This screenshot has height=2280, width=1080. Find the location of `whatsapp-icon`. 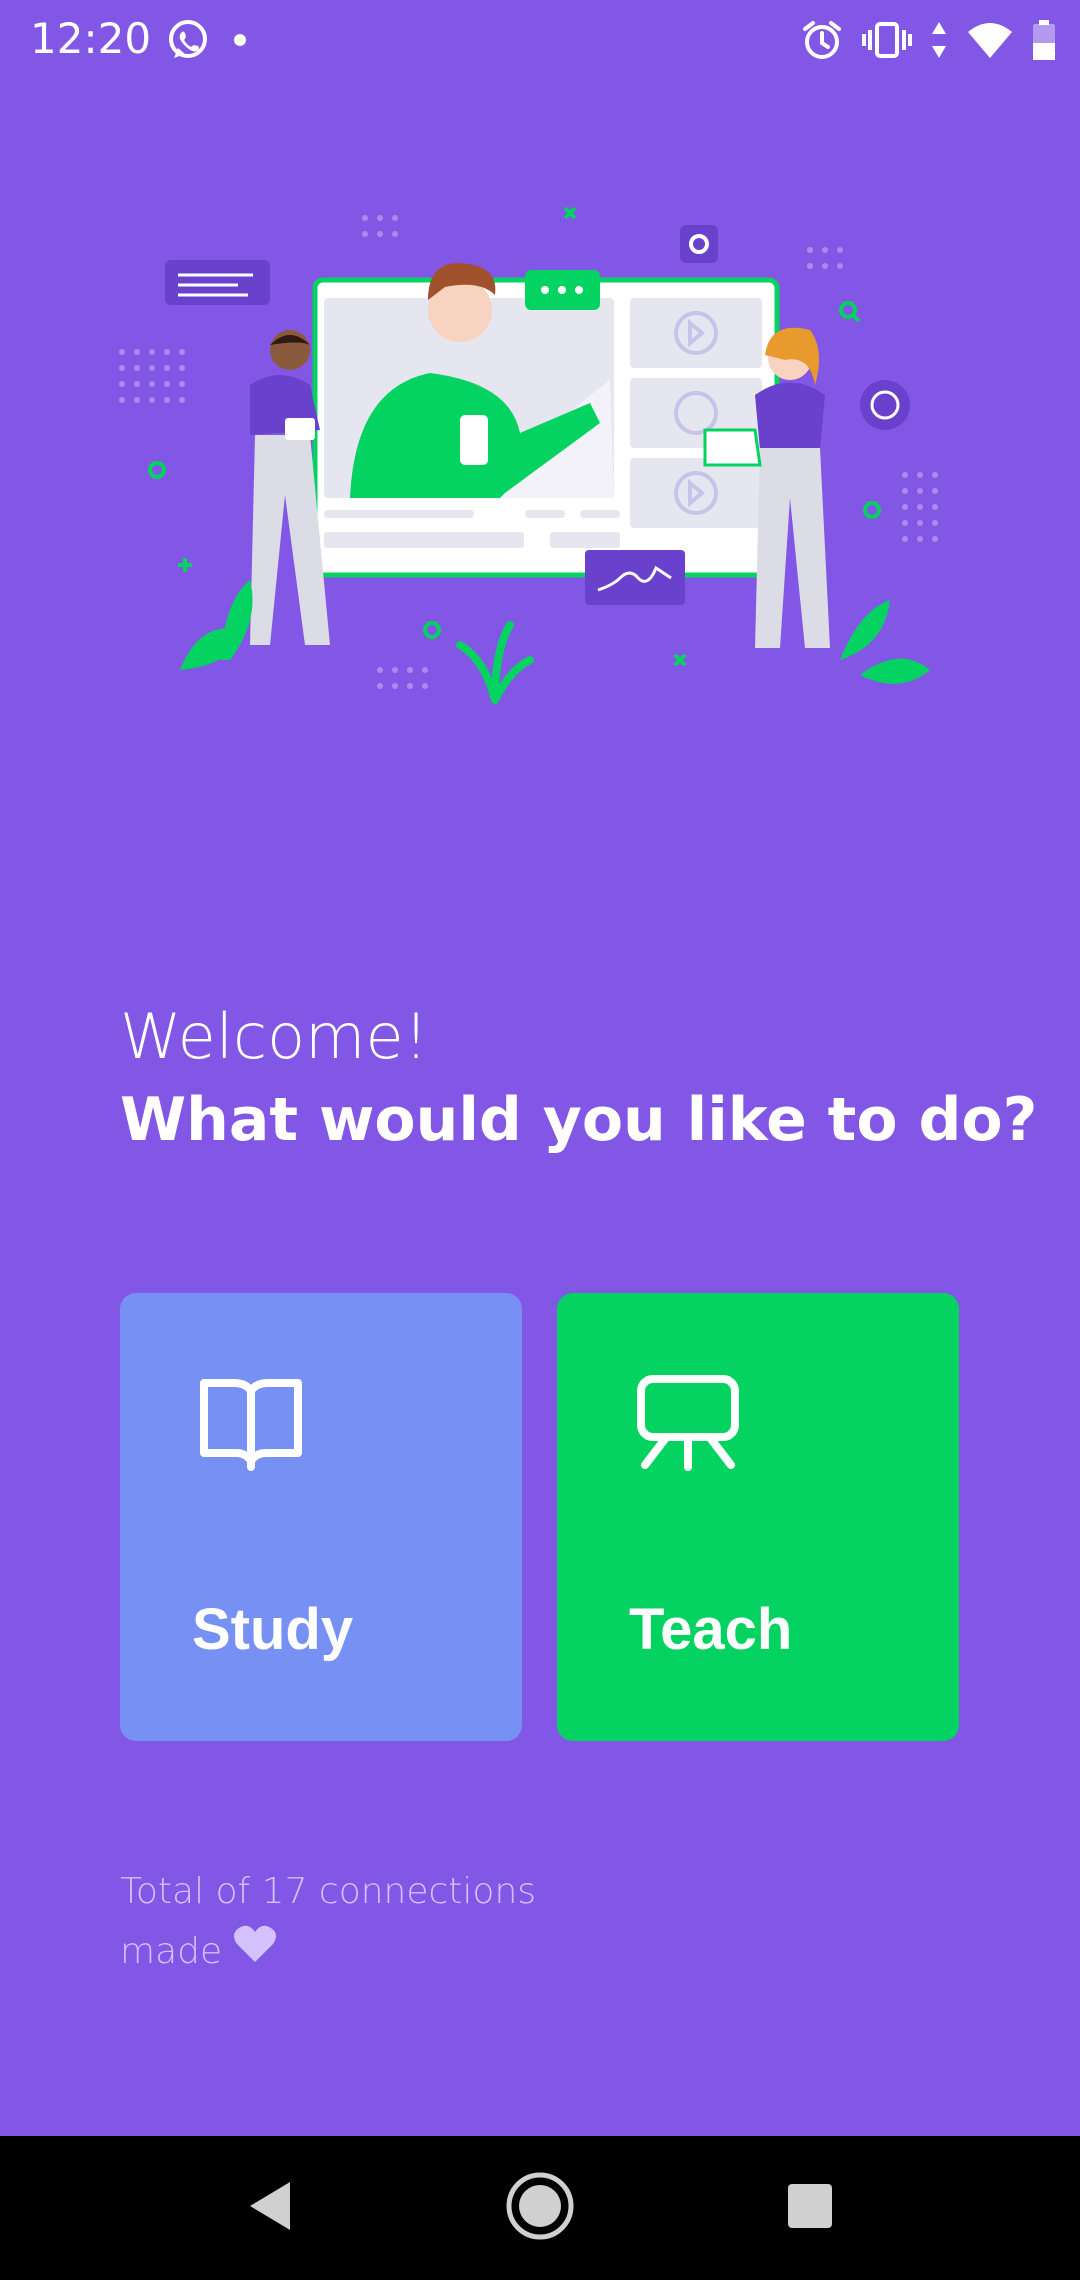

whatsapp-icon is located at coordinates (188, 40).